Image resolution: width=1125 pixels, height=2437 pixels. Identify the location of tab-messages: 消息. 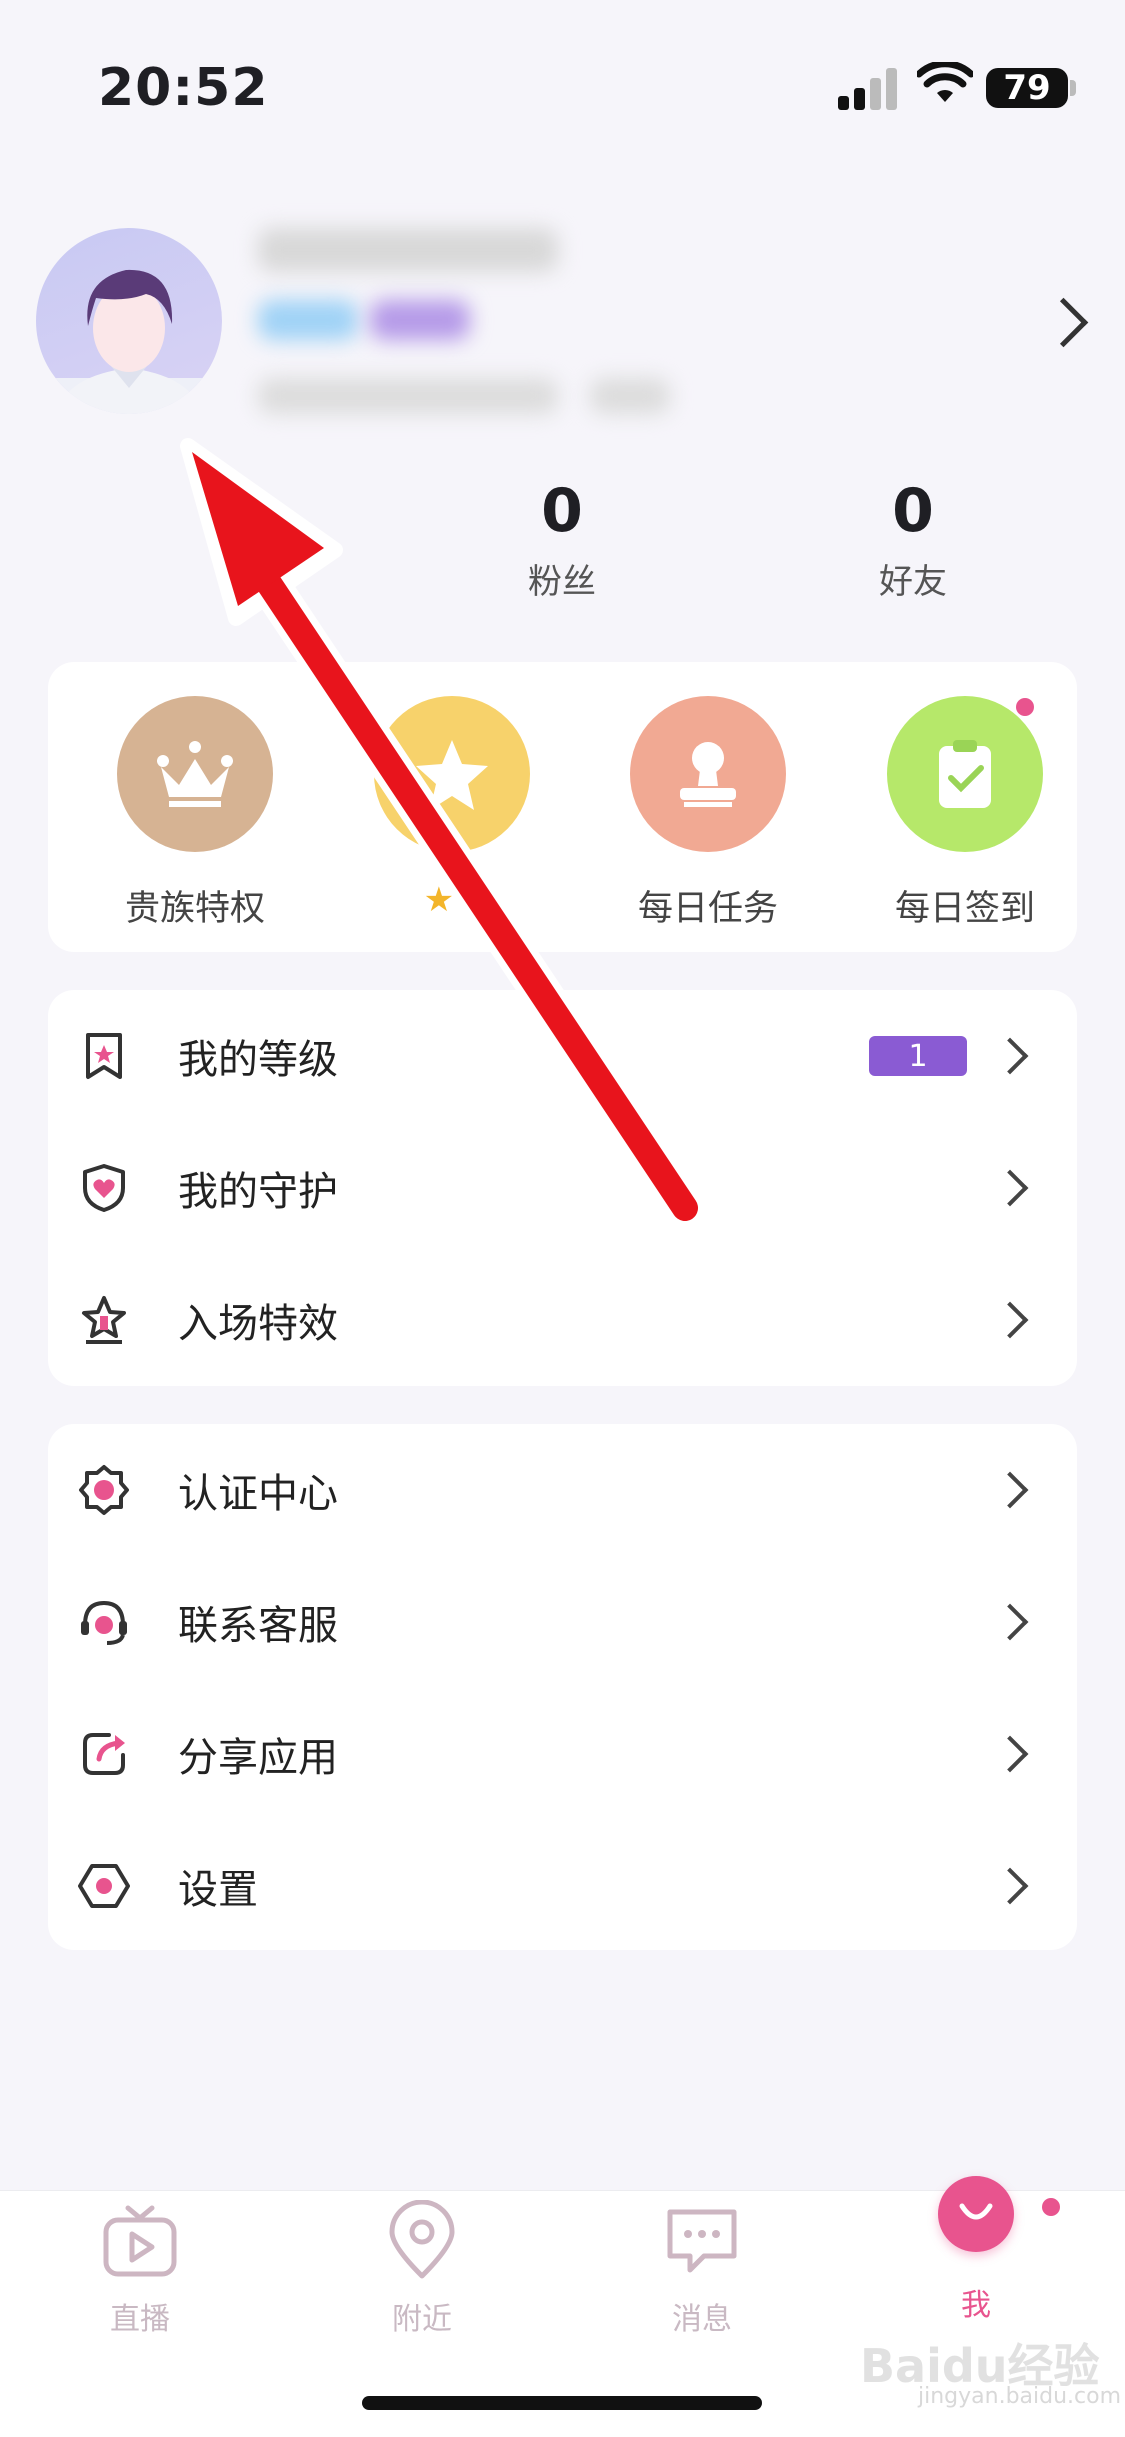
(702, 2269).